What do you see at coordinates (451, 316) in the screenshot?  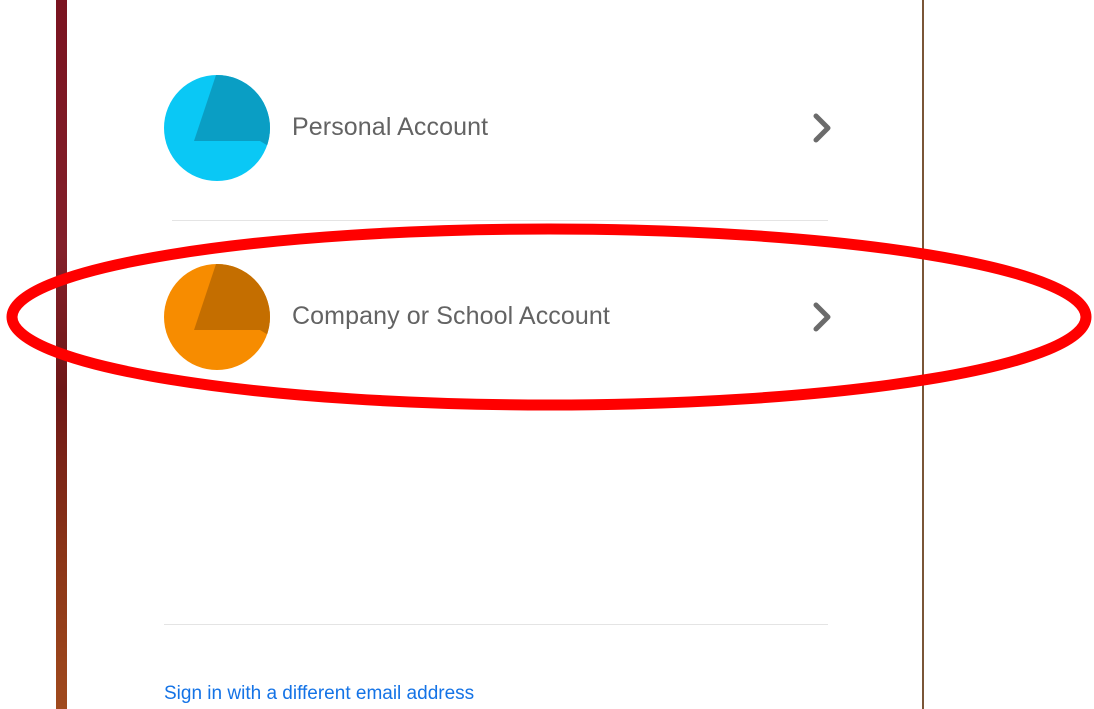 I see `company-account-label: Company or School Account` at bounding box center [451, 316].